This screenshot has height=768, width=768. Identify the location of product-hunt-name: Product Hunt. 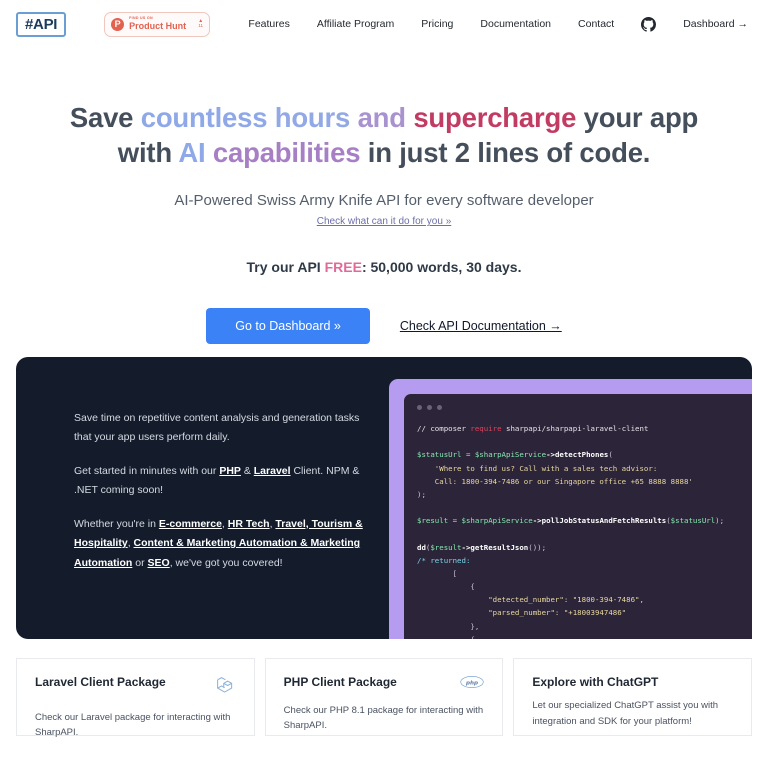
(158, 25).